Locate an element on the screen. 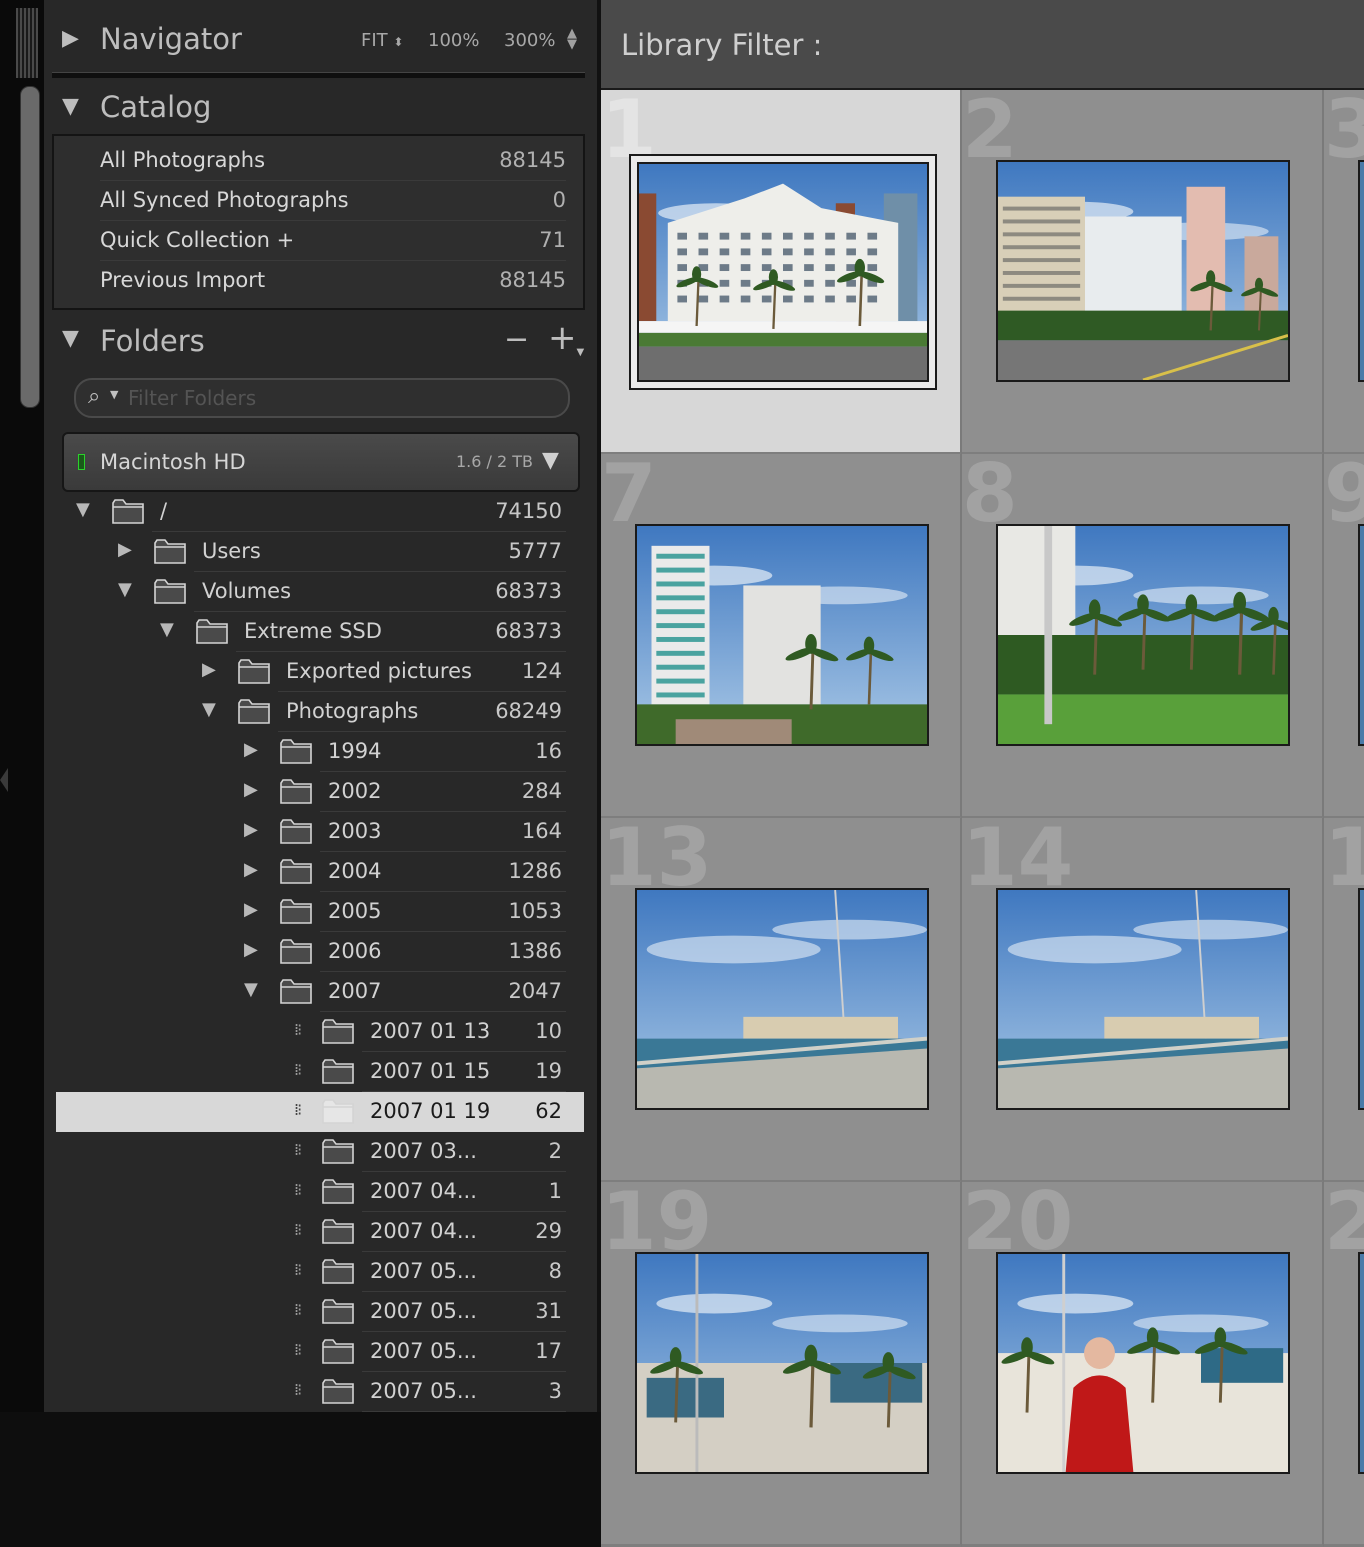 The width and height of the screenshot is (1364, 1547). photo-grid-cell: 13 is located at coordinates (781, 1000).